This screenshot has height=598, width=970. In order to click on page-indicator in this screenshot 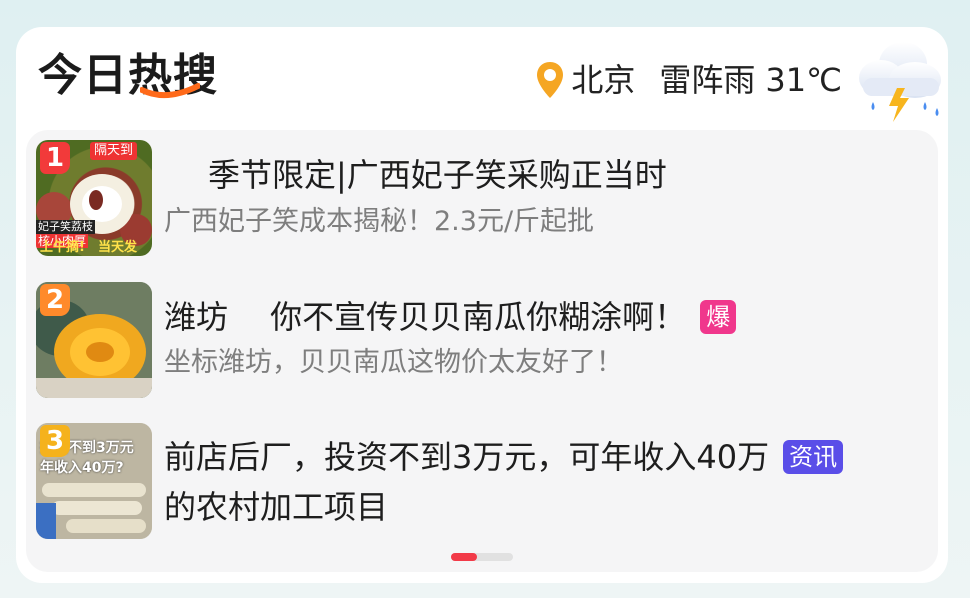, I will do `click(482, 557)`.